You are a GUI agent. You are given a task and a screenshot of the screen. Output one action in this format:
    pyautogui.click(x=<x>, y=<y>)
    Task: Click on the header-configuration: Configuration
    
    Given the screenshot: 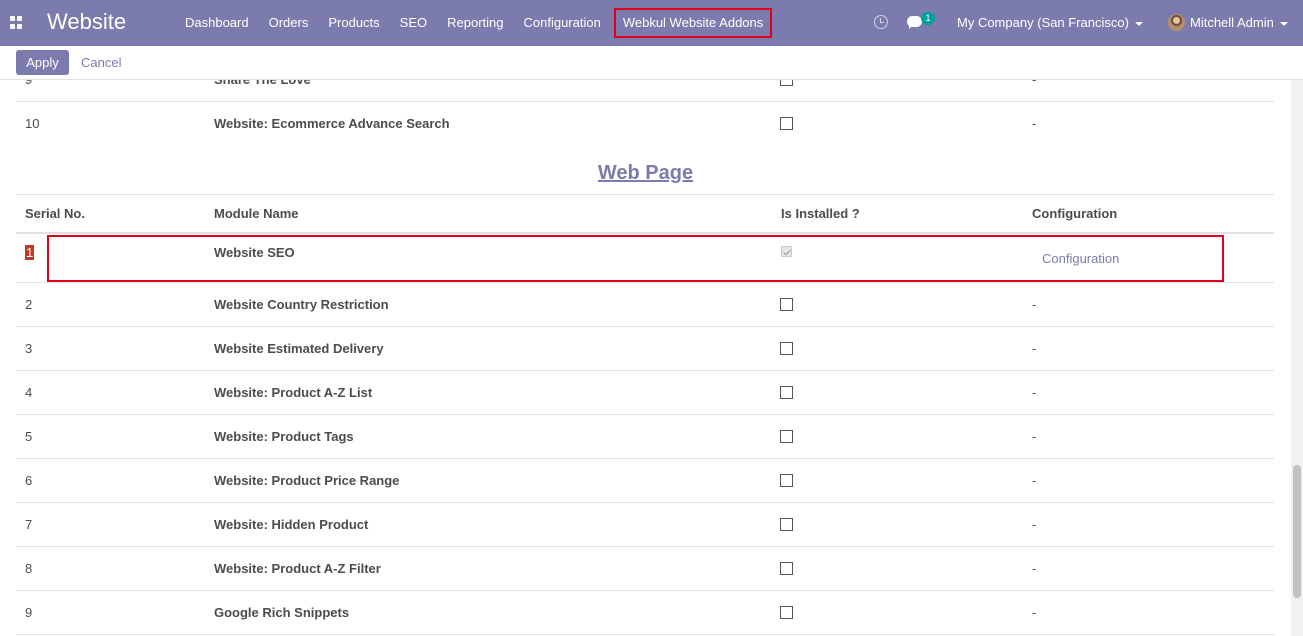 What is the action you would take?
    pyautogui.click(x=1075, y=213)
    